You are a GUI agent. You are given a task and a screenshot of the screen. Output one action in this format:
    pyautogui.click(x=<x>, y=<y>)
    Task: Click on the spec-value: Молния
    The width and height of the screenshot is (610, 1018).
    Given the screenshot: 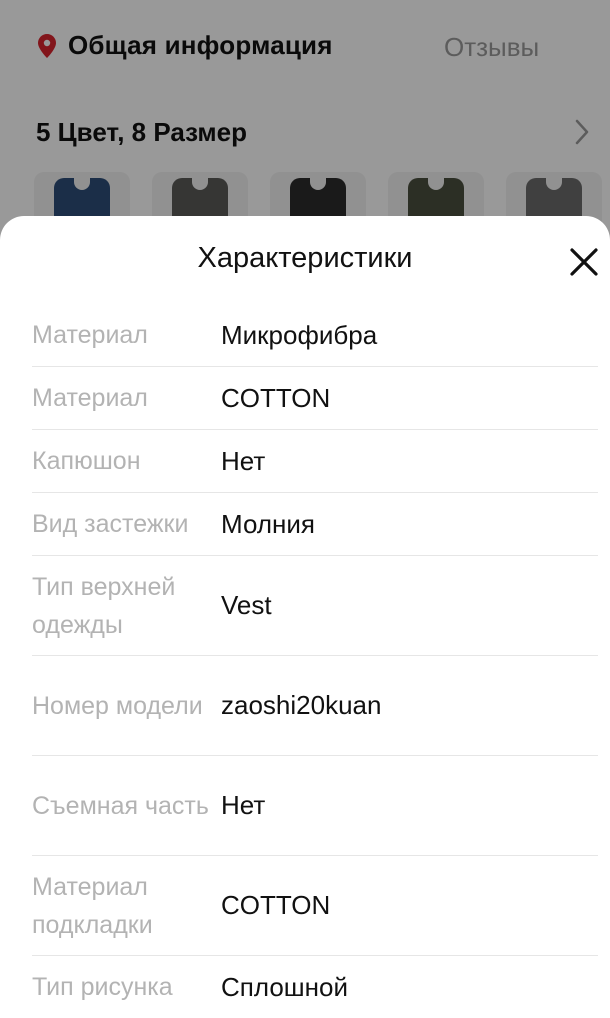 What is the action you would take?
    pyautogui.click(x=268, y=523)
    